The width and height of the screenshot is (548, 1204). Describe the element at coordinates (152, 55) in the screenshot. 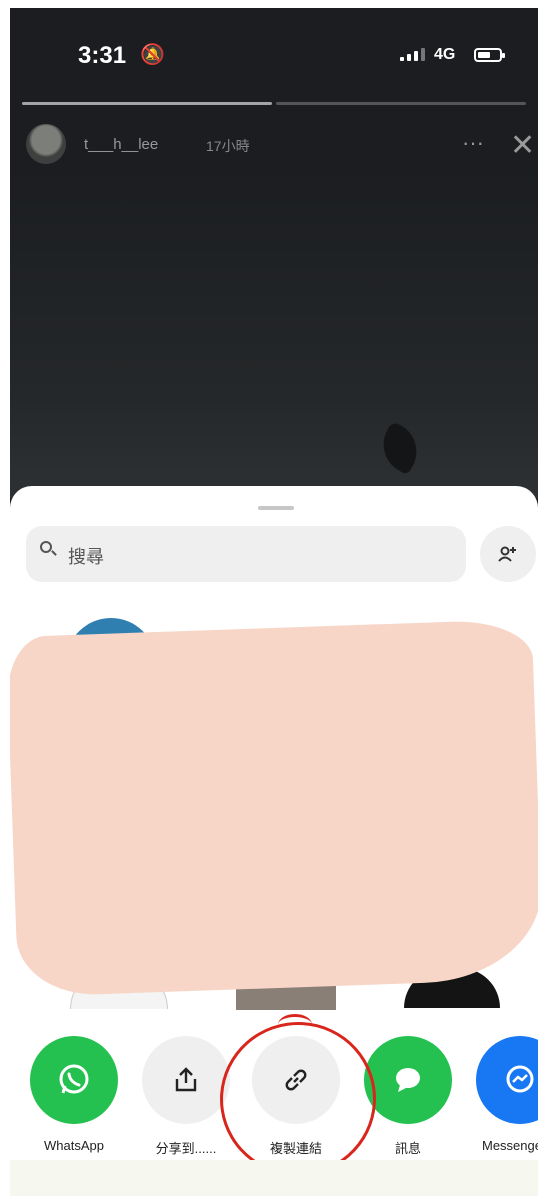

I see `bell-slash-icon: 🔕` at that location.